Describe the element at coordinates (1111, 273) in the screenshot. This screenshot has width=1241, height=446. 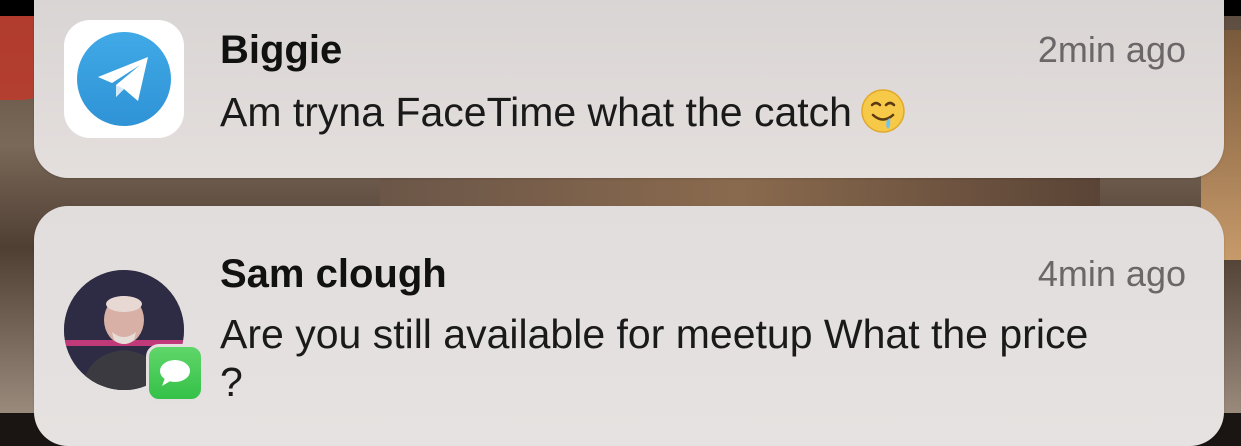
I see `notification-timestamp: 4min ago` at that location.